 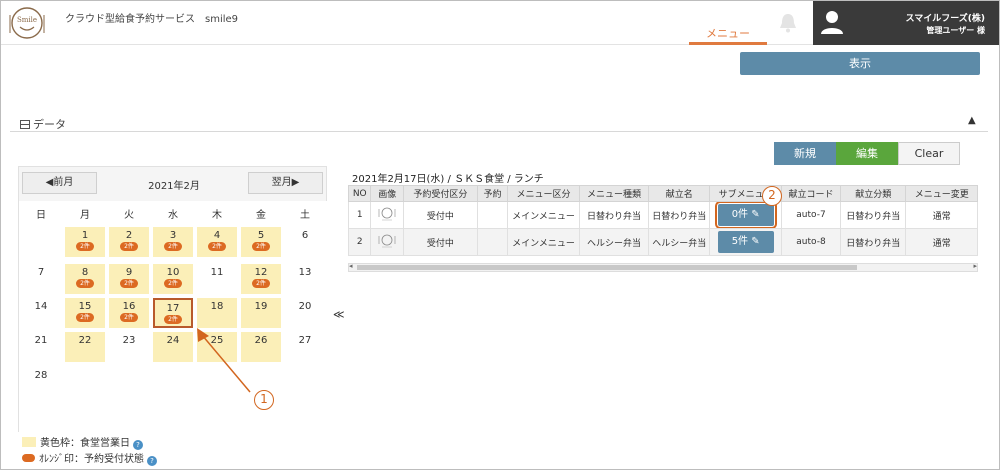 What do you see at coordinates (129, 215) in the screenshot?
I see `weekday-label: 火` at bounding box center [129, 215].